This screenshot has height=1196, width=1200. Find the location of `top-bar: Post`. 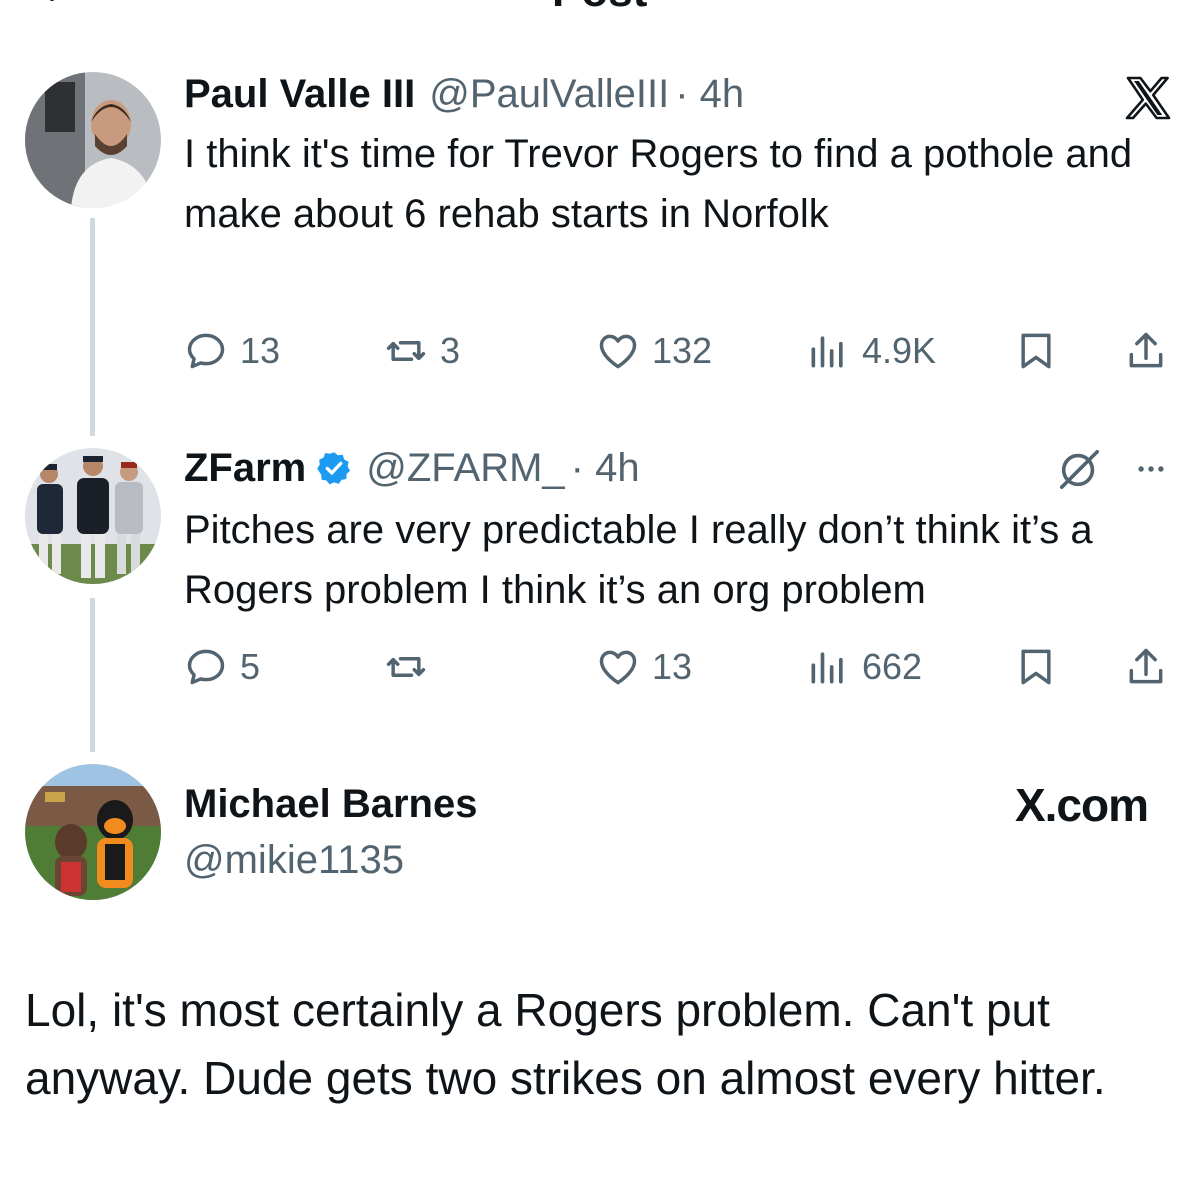

top-bar: Post is located at coordinates (600, 11).